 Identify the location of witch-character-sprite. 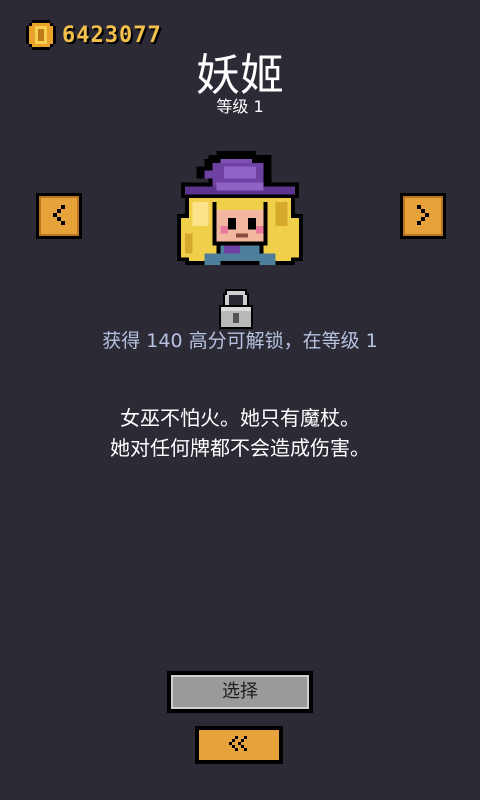
(240, 208).